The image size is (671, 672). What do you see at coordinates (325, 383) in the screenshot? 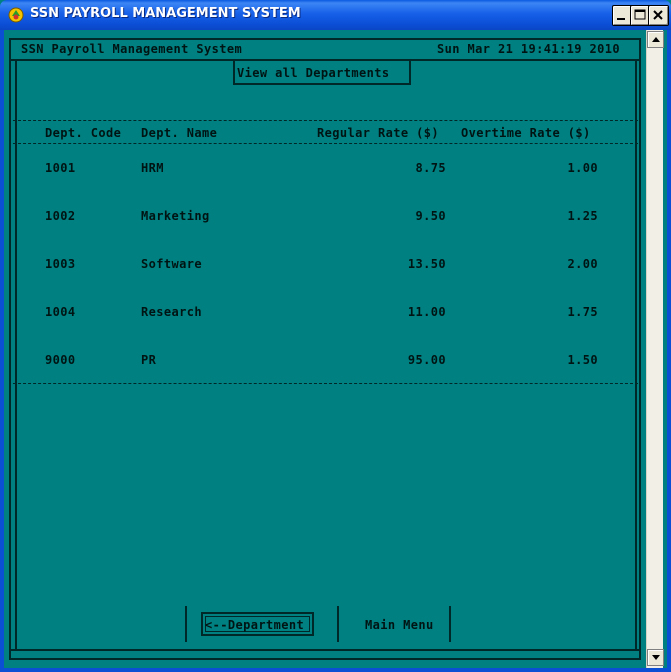
I see `table-bottom-rule` at bounding box center [325, 383].